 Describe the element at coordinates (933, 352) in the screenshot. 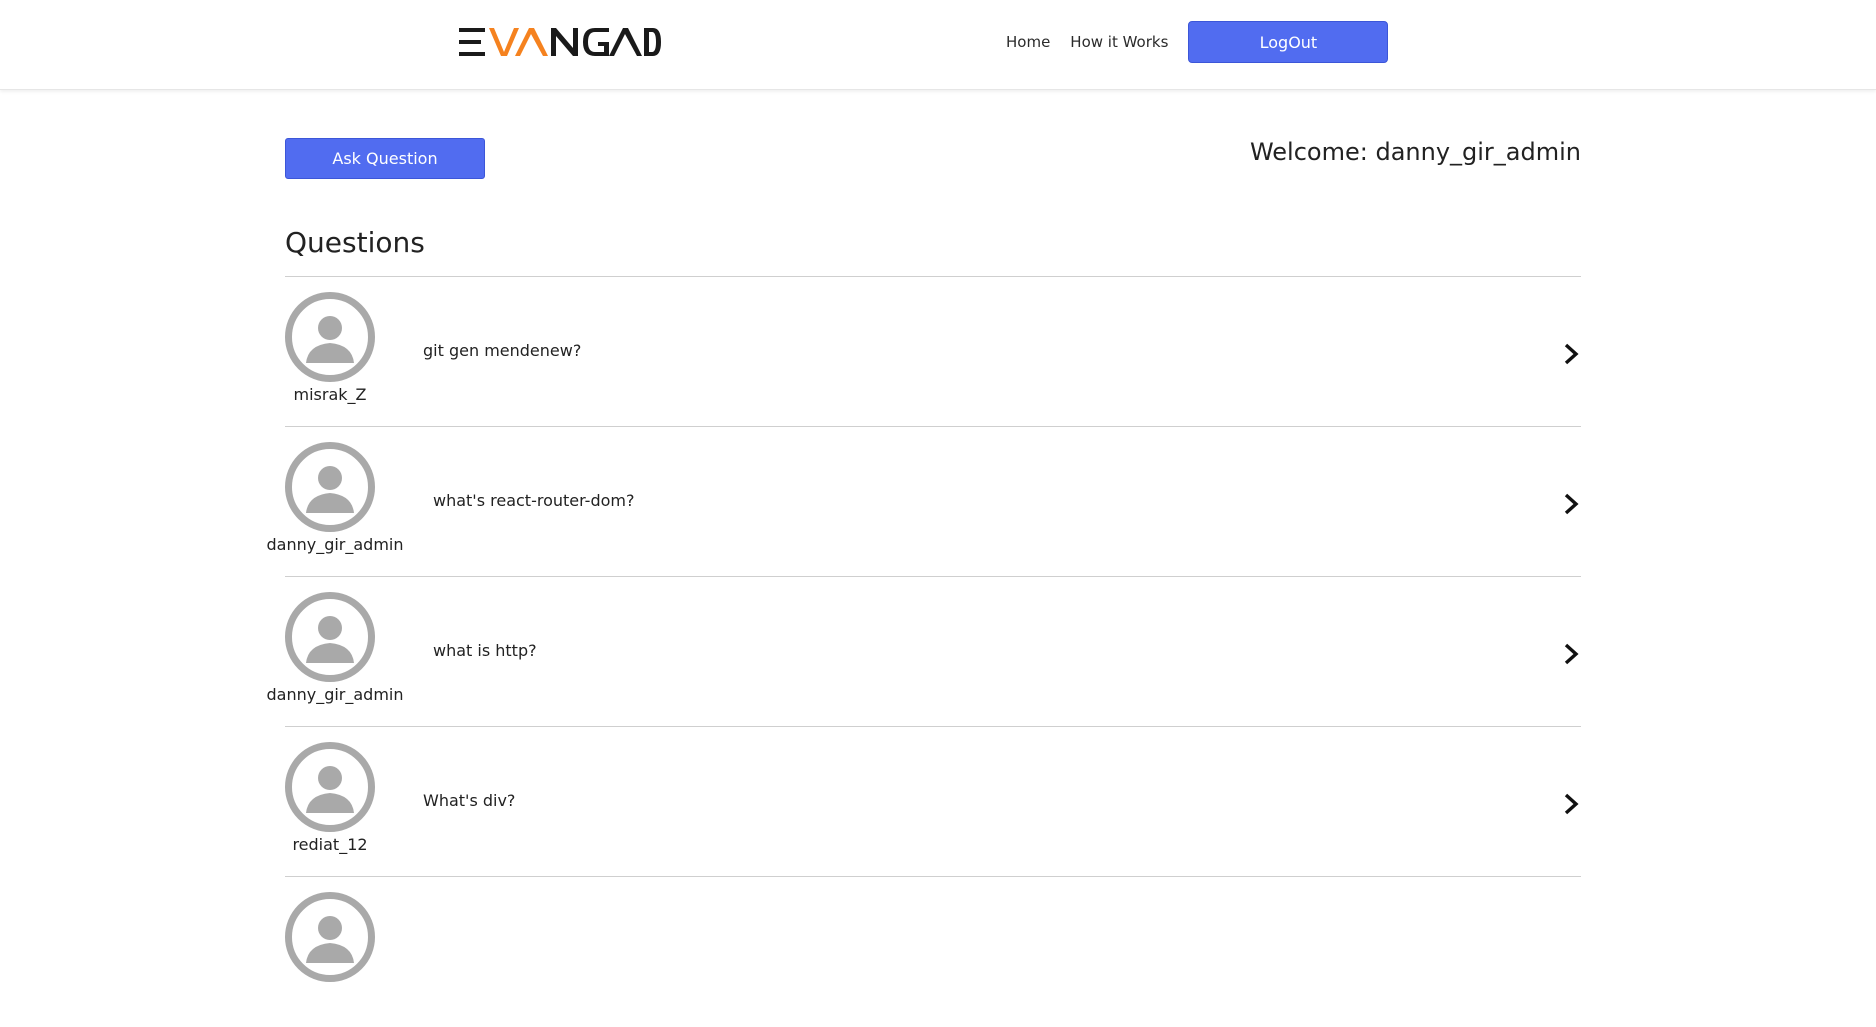

I see `question-row: misrak_Z git gen mendenew?` at that location.